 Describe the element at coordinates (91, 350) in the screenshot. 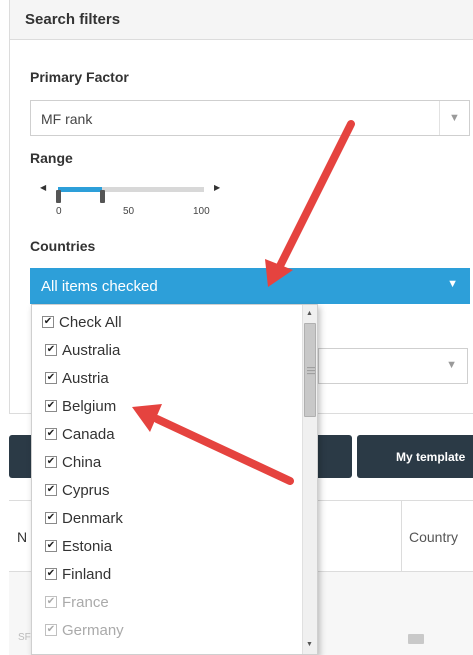

I see `country-option-label: Australia` at that location.